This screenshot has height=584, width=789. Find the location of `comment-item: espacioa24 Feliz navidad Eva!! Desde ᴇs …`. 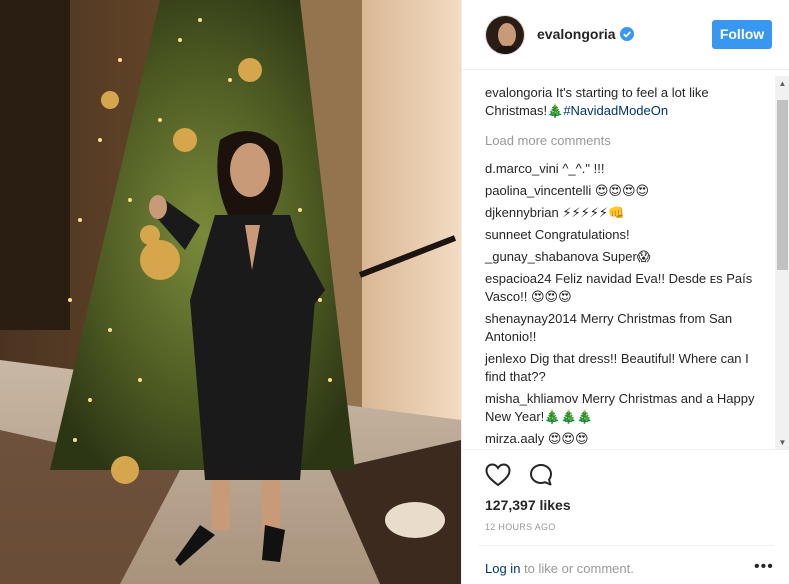

comment-item: espacioa24 Feliz navidad Eva!! Desde ᴇs … is located at coordinates (622, 288).